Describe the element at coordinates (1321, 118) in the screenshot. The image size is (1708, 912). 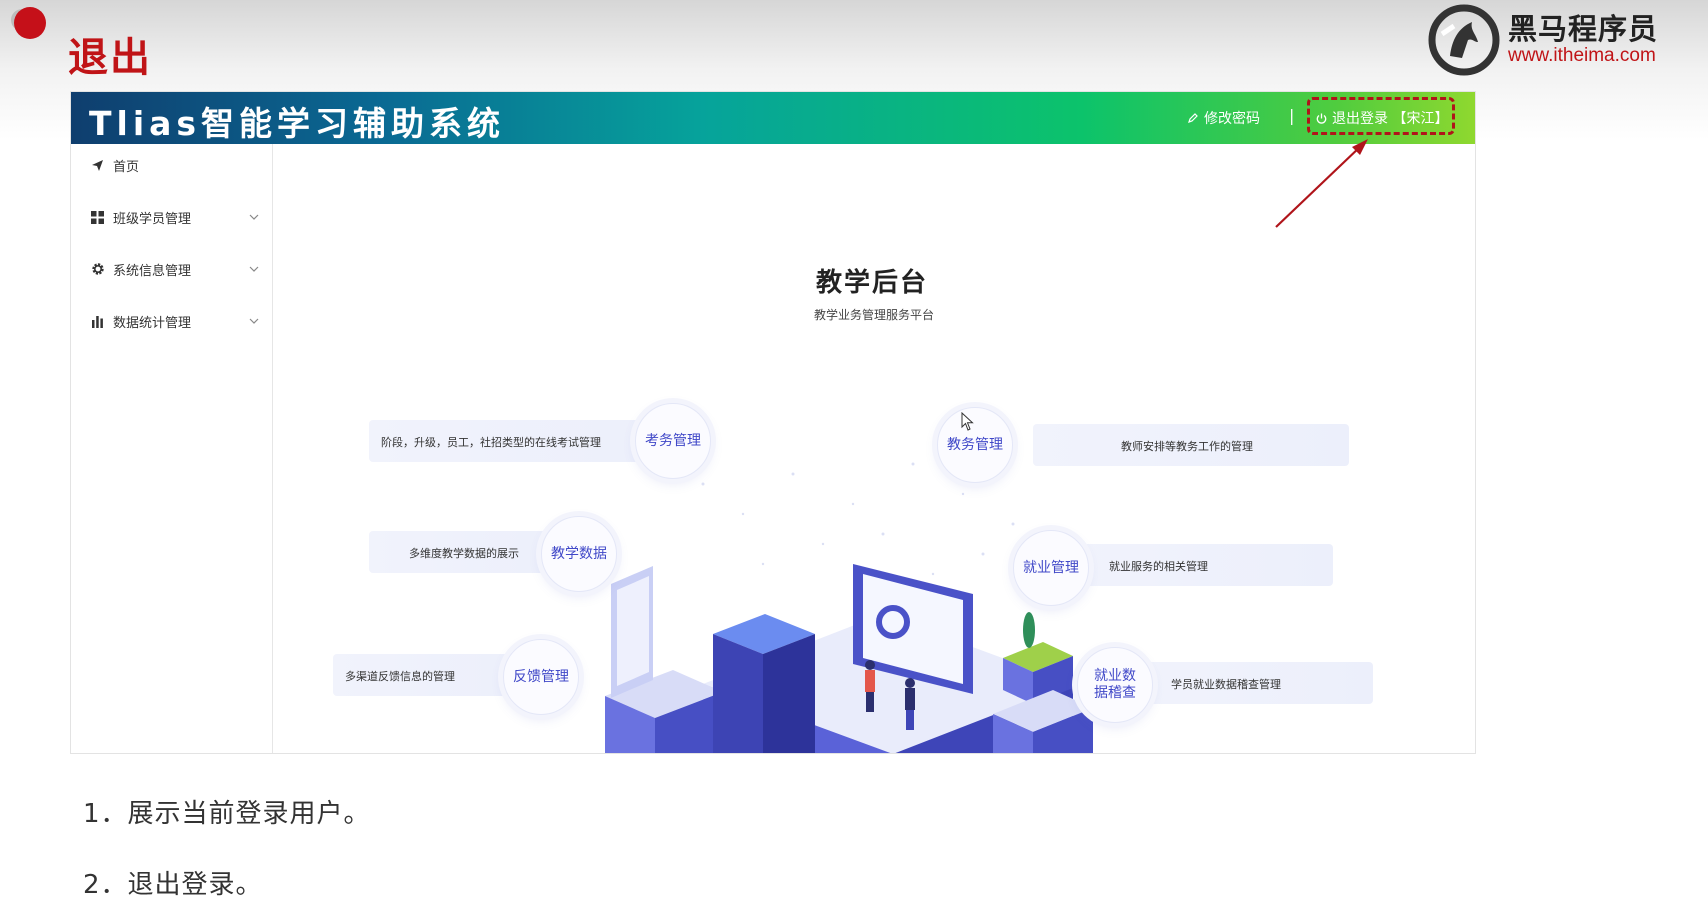
I see `power-icon` at that location.